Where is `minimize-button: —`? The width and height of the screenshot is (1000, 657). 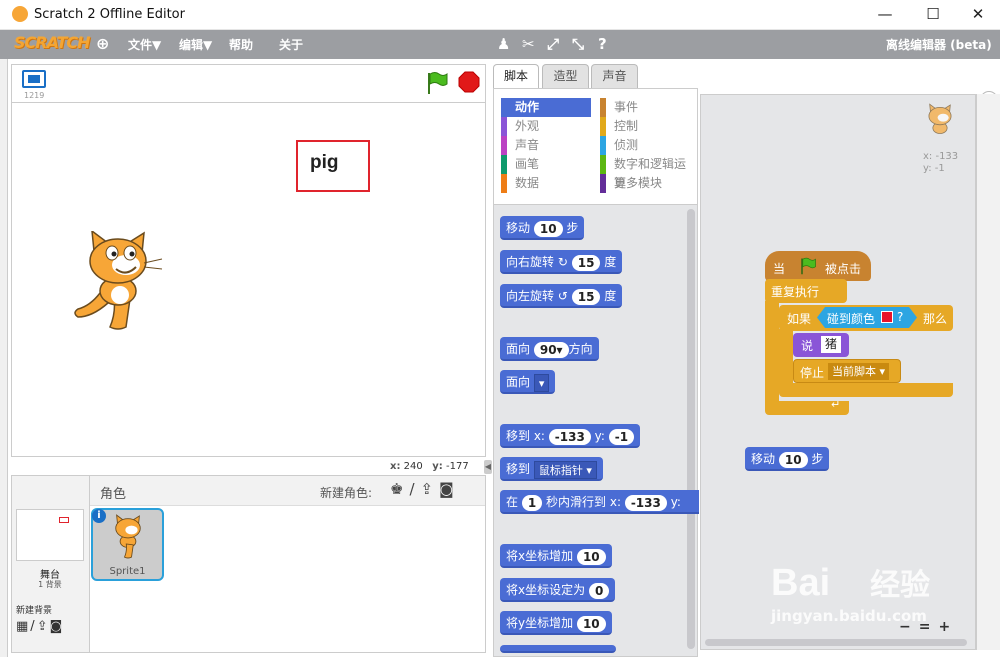
minimize-button: — is located at coordinates (885, 15).